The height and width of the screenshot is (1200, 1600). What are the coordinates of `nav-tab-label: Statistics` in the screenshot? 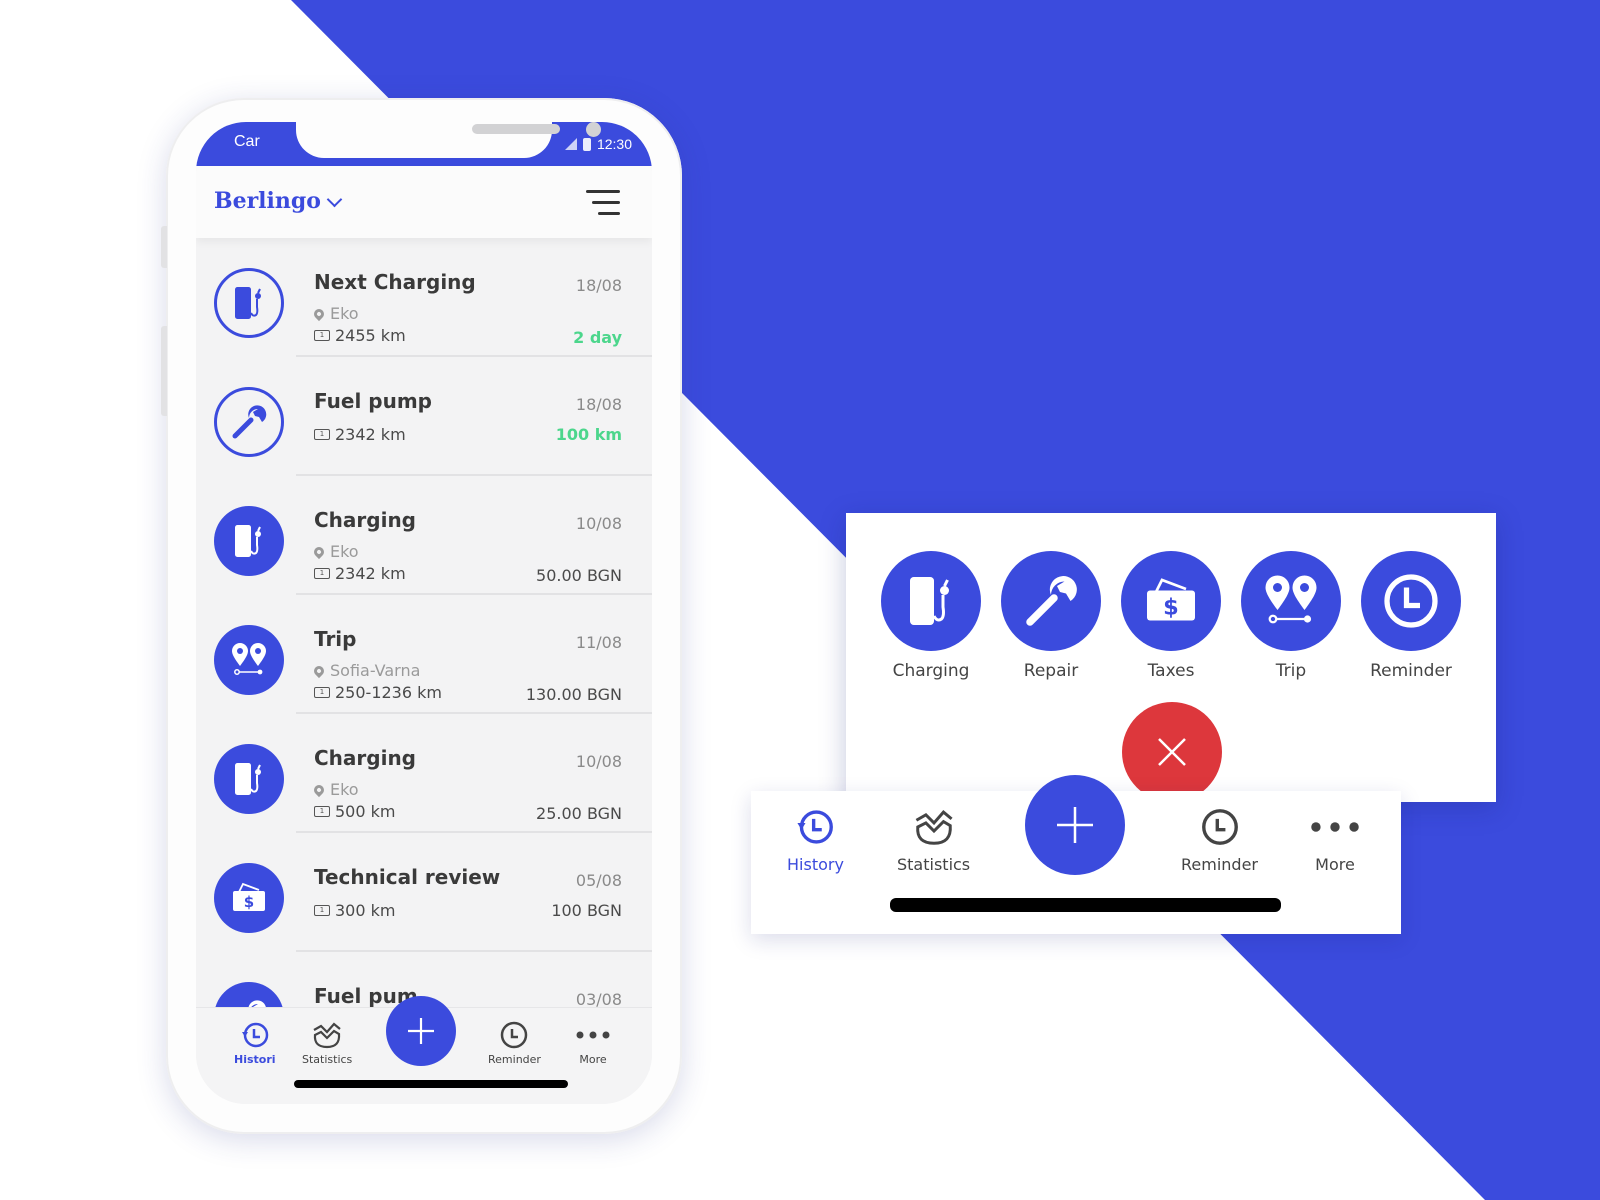 It's located at (934, 864).